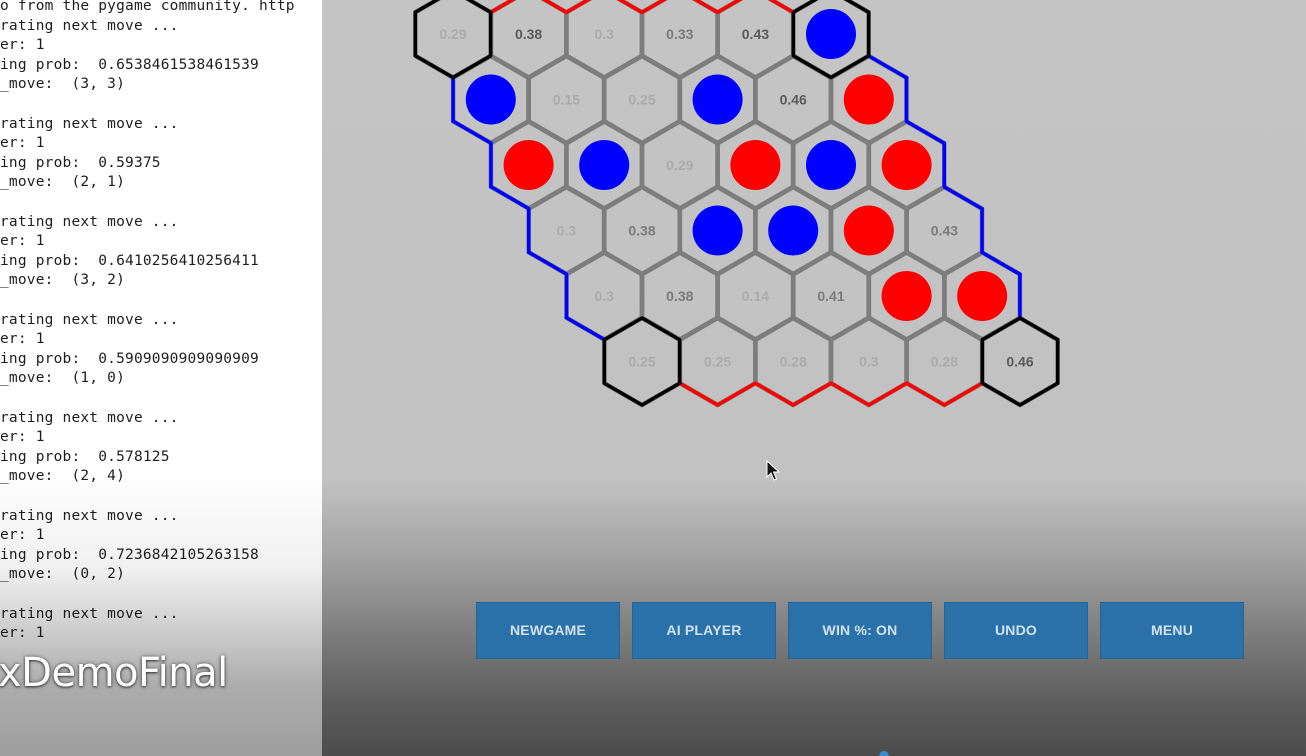 This screenshot has height=756, width=1306. What do you see at coordinates (1172, 630) in the screenshot?
I see `menu-button: MENU` at bounding box center [1172, 630].